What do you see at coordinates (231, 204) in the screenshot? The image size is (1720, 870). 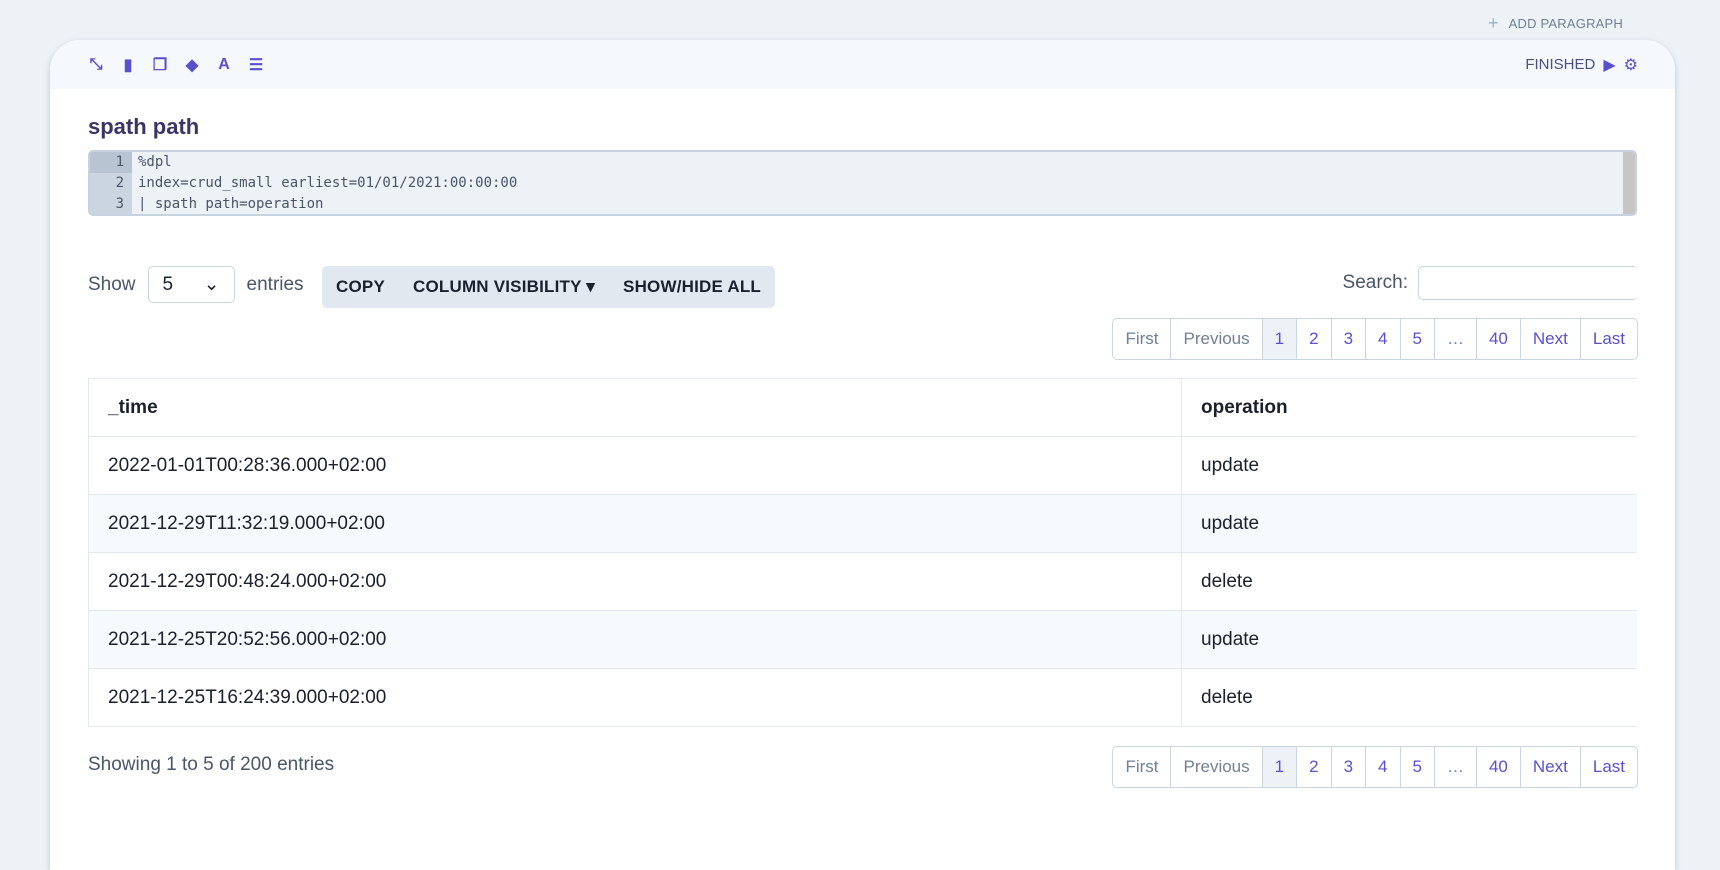 I see `code-line: | spath path=operation` at bounding box center [231, 204].